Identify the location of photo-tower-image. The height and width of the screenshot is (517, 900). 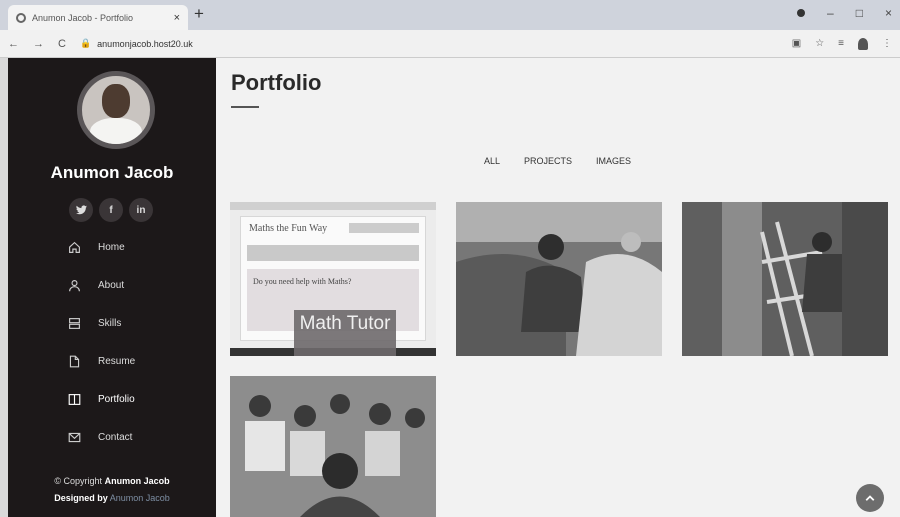
(785, 279).